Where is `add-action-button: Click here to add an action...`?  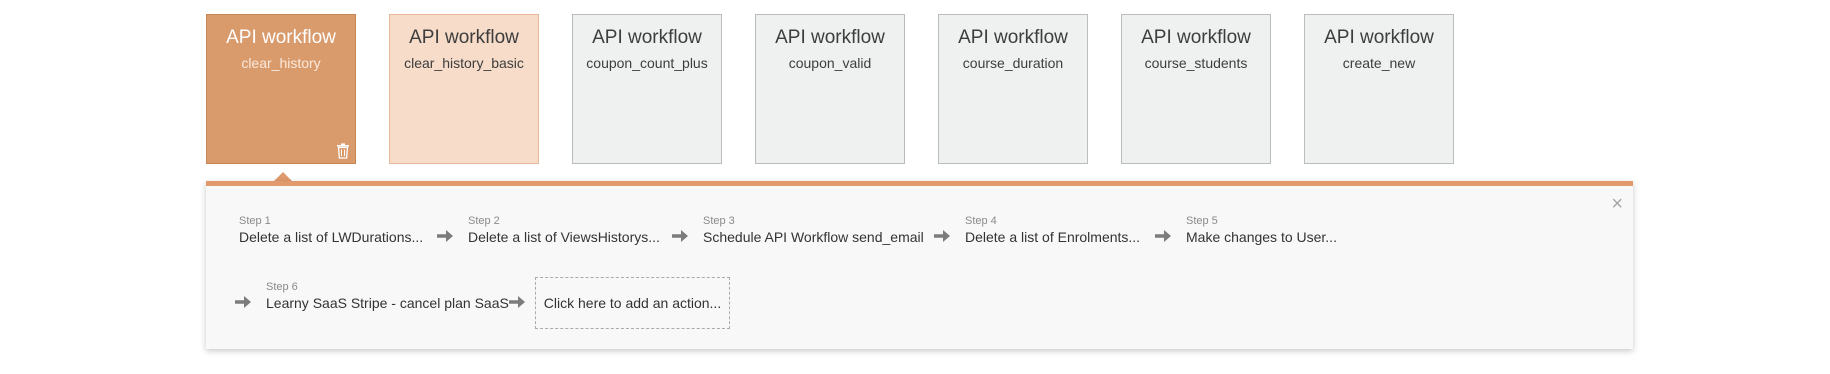
add-action-button: Click here to add an action... is located at coordinates (632, 303).